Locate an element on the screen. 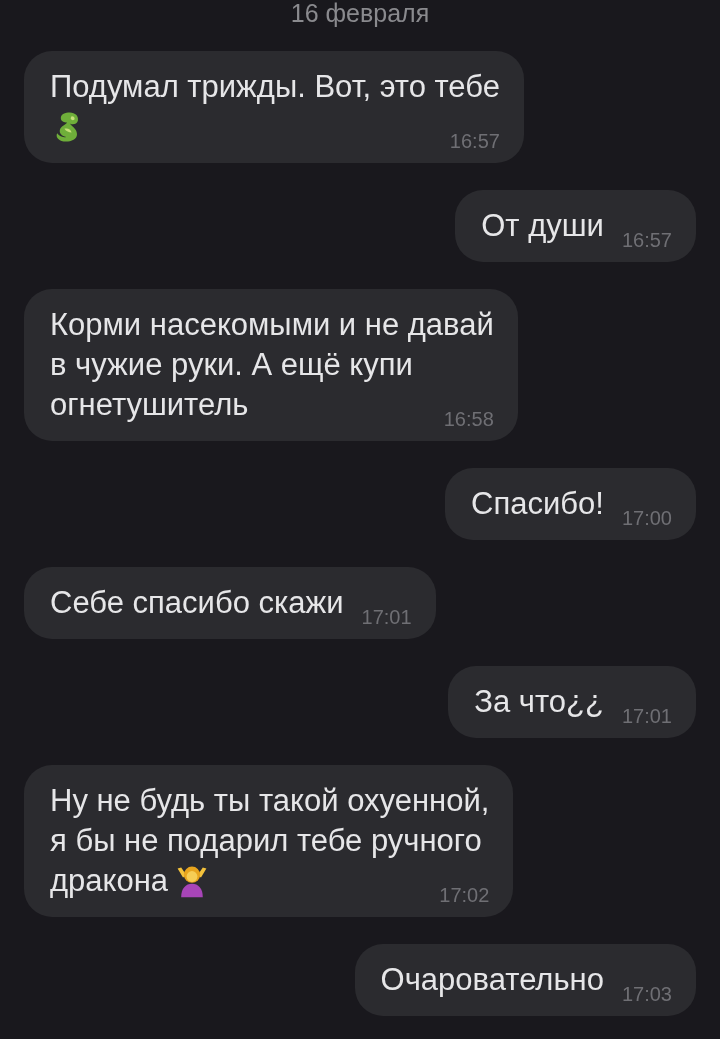 This screenshot has height=1039, width=720. message-time: 17:03 is located at coordinates (646, 994).